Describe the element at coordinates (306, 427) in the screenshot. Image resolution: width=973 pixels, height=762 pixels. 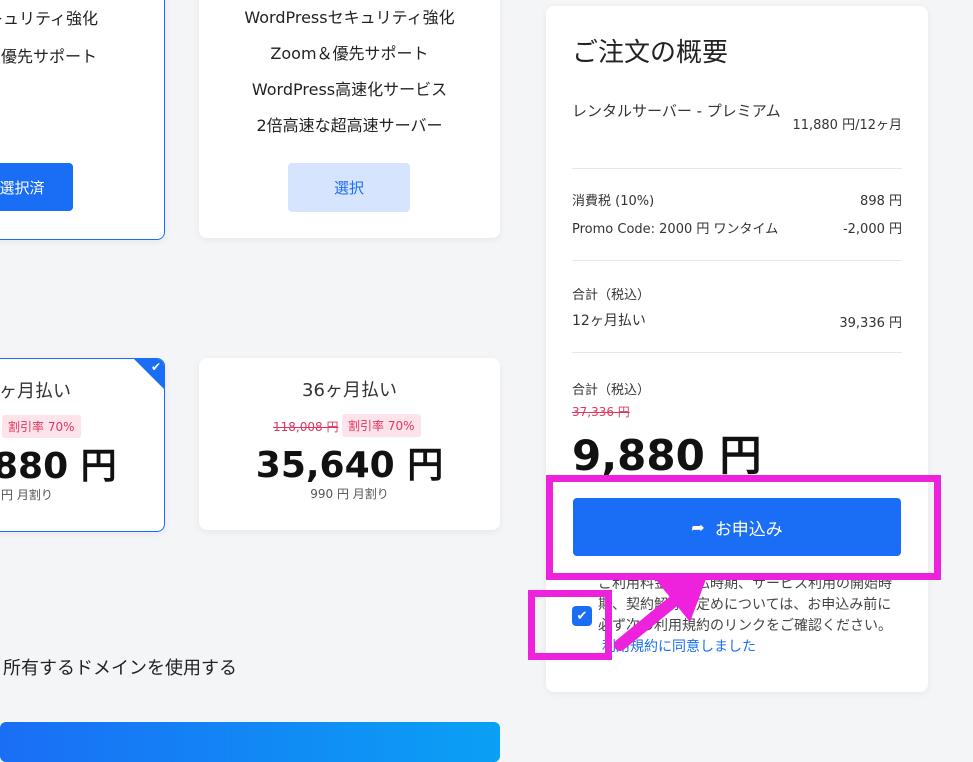
I see `old-price: 118,008 円` at that location.